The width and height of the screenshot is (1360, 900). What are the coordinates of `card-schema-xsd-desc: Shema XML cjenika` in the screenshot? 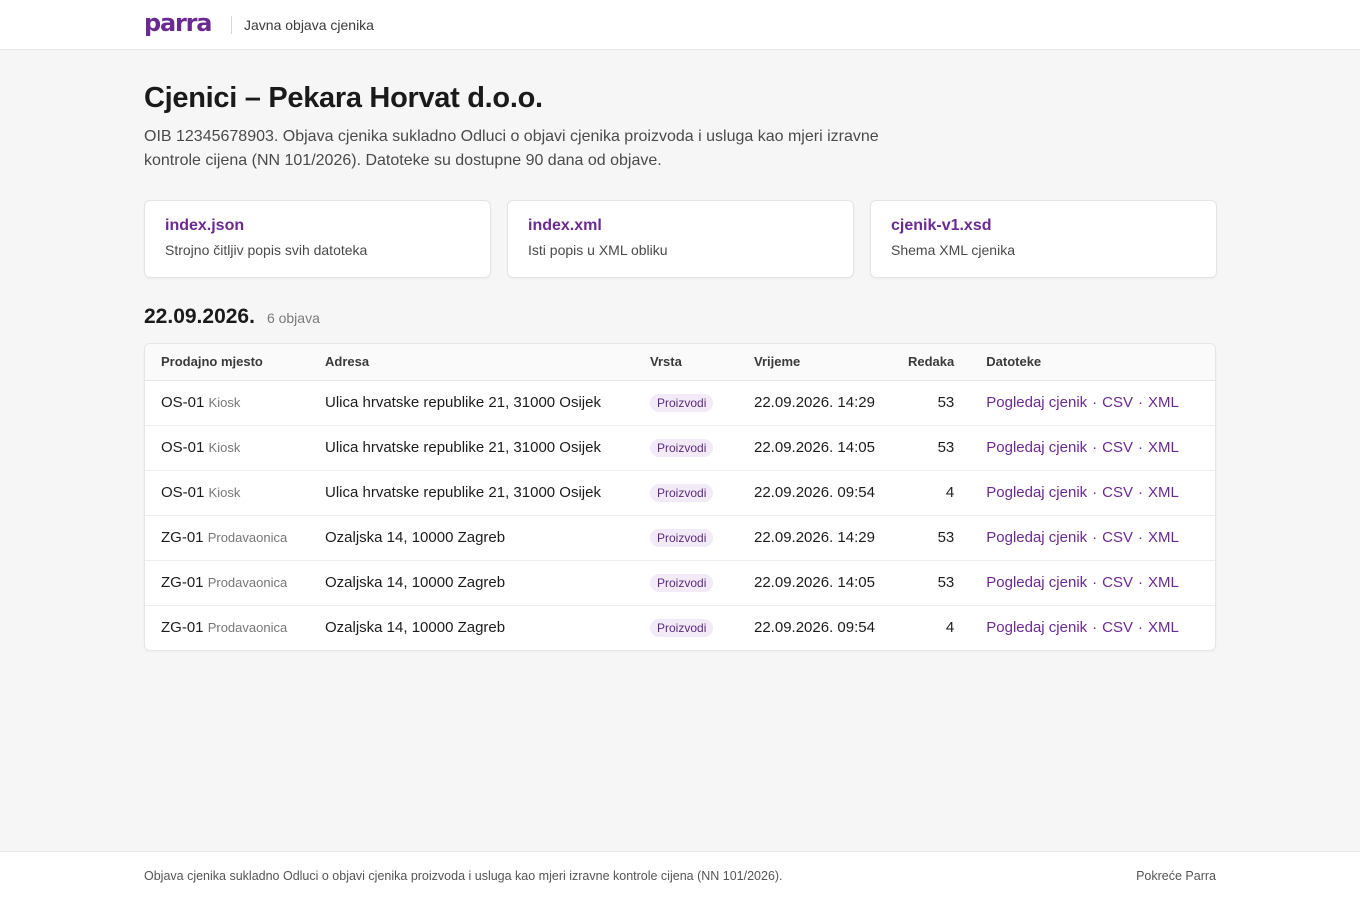 It's located at (953, 250).